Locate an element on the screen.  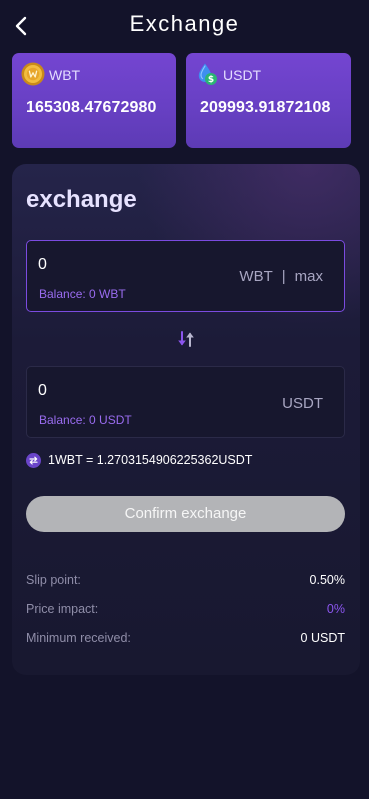
wbt-symbol: WBT is located at coordinates (65, 75).